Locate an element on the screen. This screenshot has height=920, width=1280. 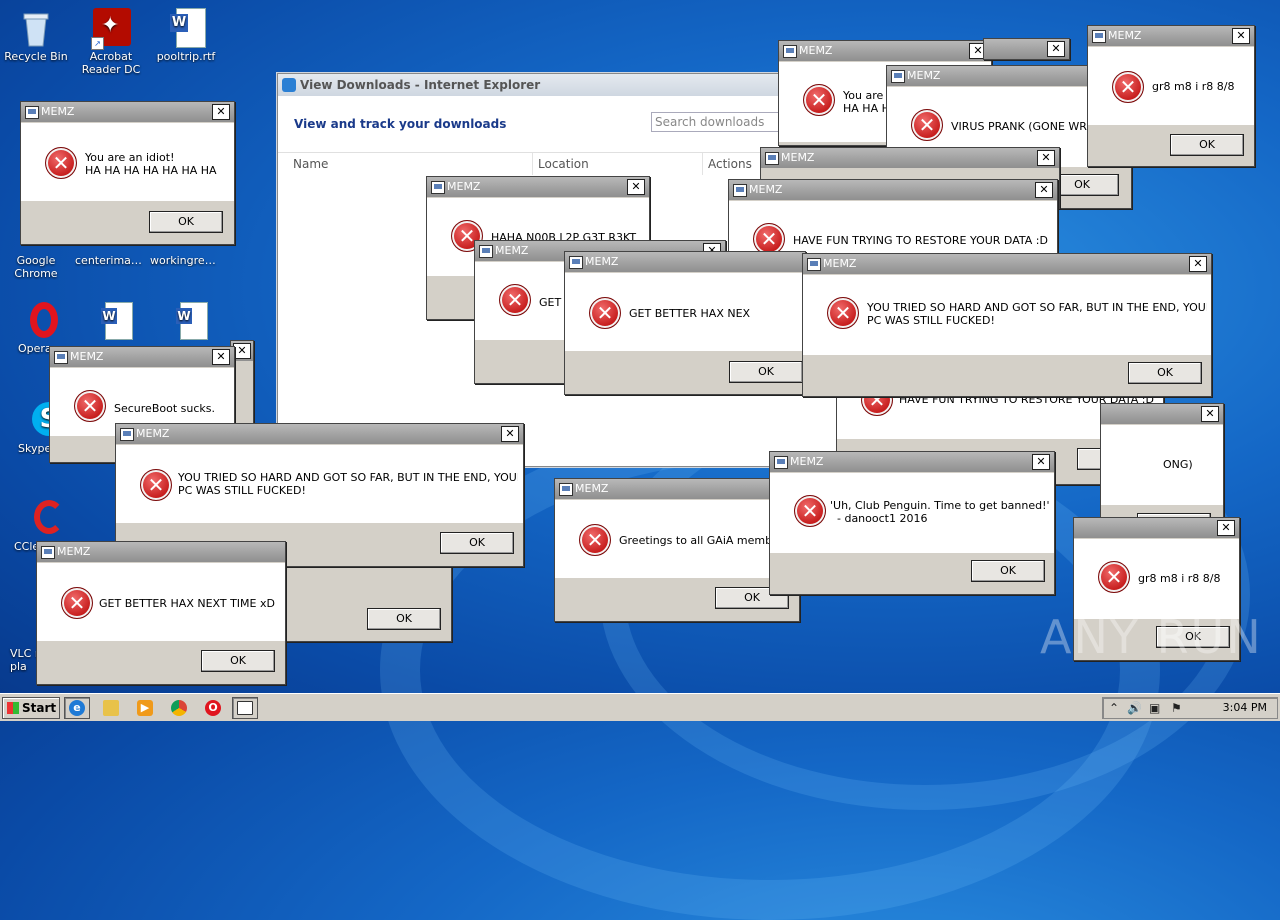
column-name: Name is located at coordinates (310, 164).